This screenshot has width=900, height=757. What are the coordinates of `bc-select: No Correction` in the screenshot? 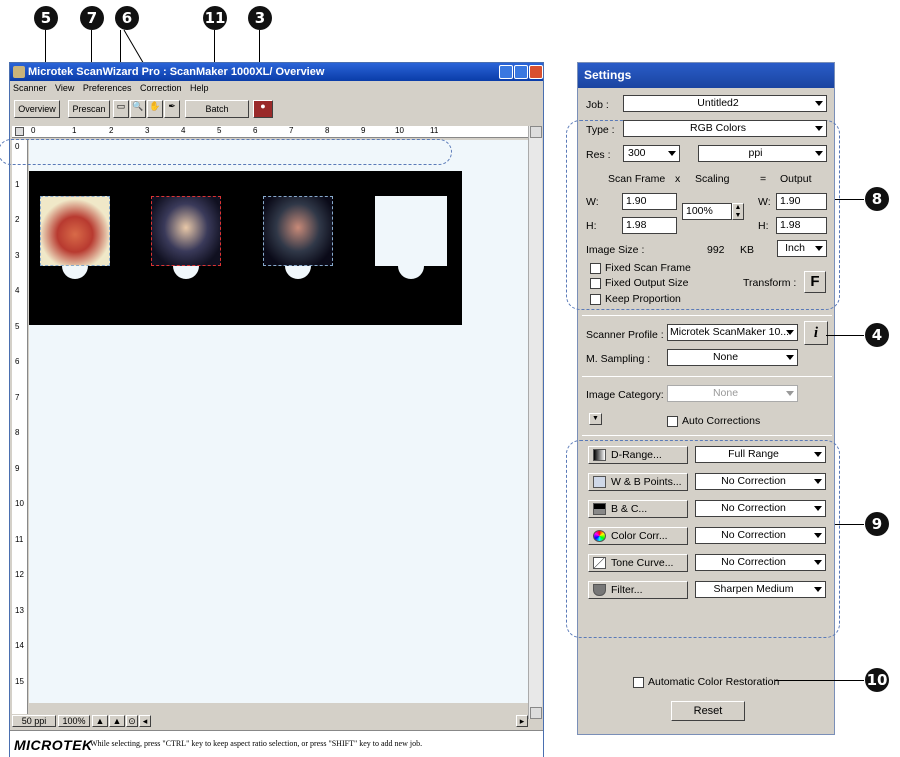 It's located at (760, 508).